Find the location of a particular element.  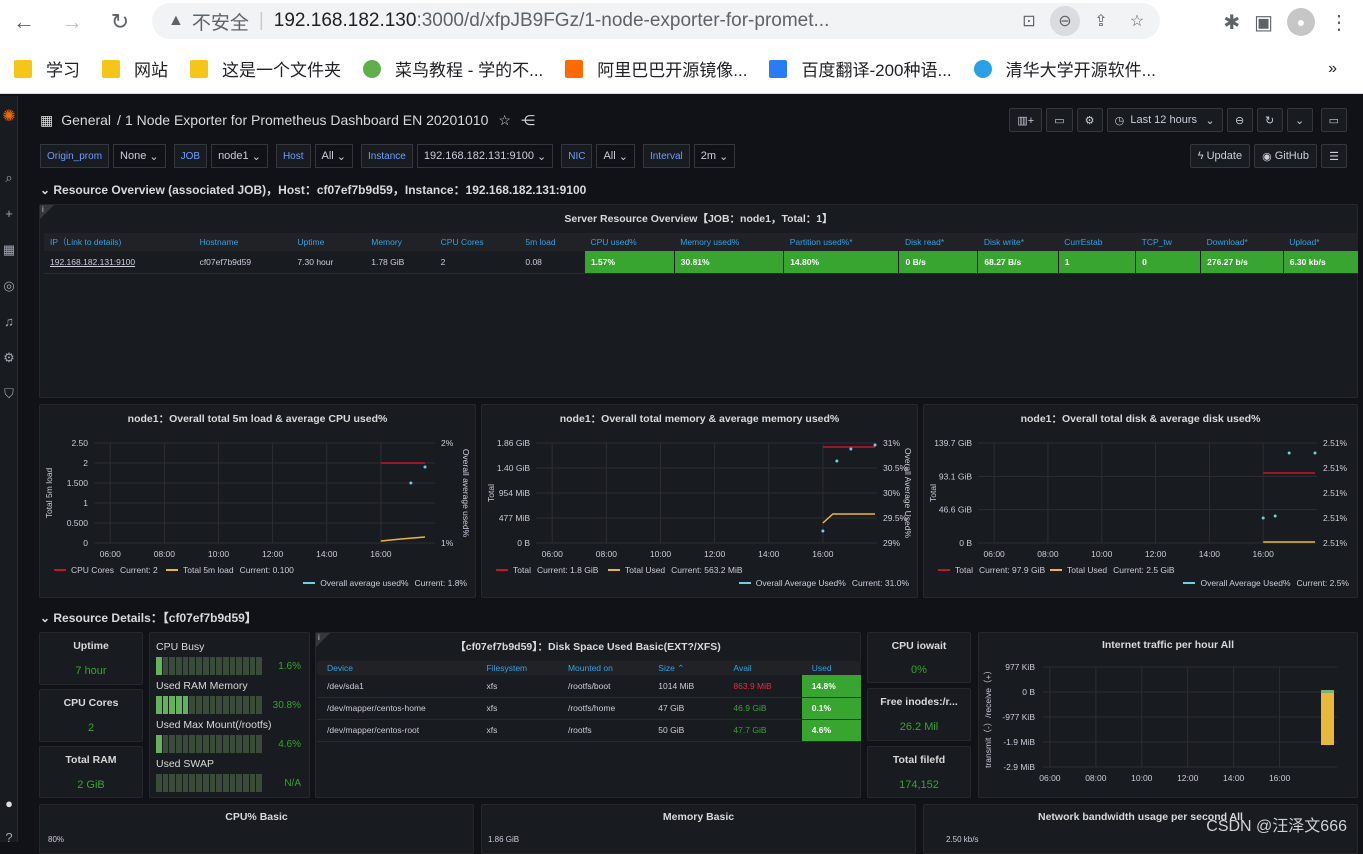

column-header: Upload* is located at coordinates (1320, 242).